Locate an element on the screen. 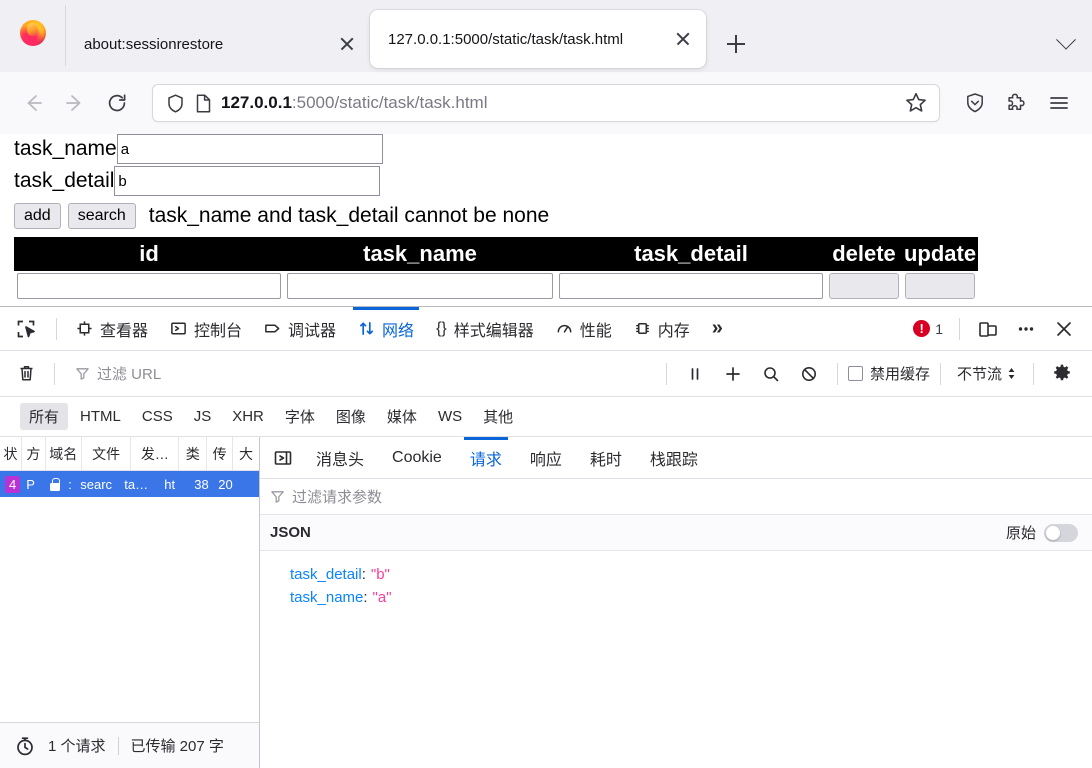  param-filter-input: 过滤请求参数 is located at coordinates (676, 497).